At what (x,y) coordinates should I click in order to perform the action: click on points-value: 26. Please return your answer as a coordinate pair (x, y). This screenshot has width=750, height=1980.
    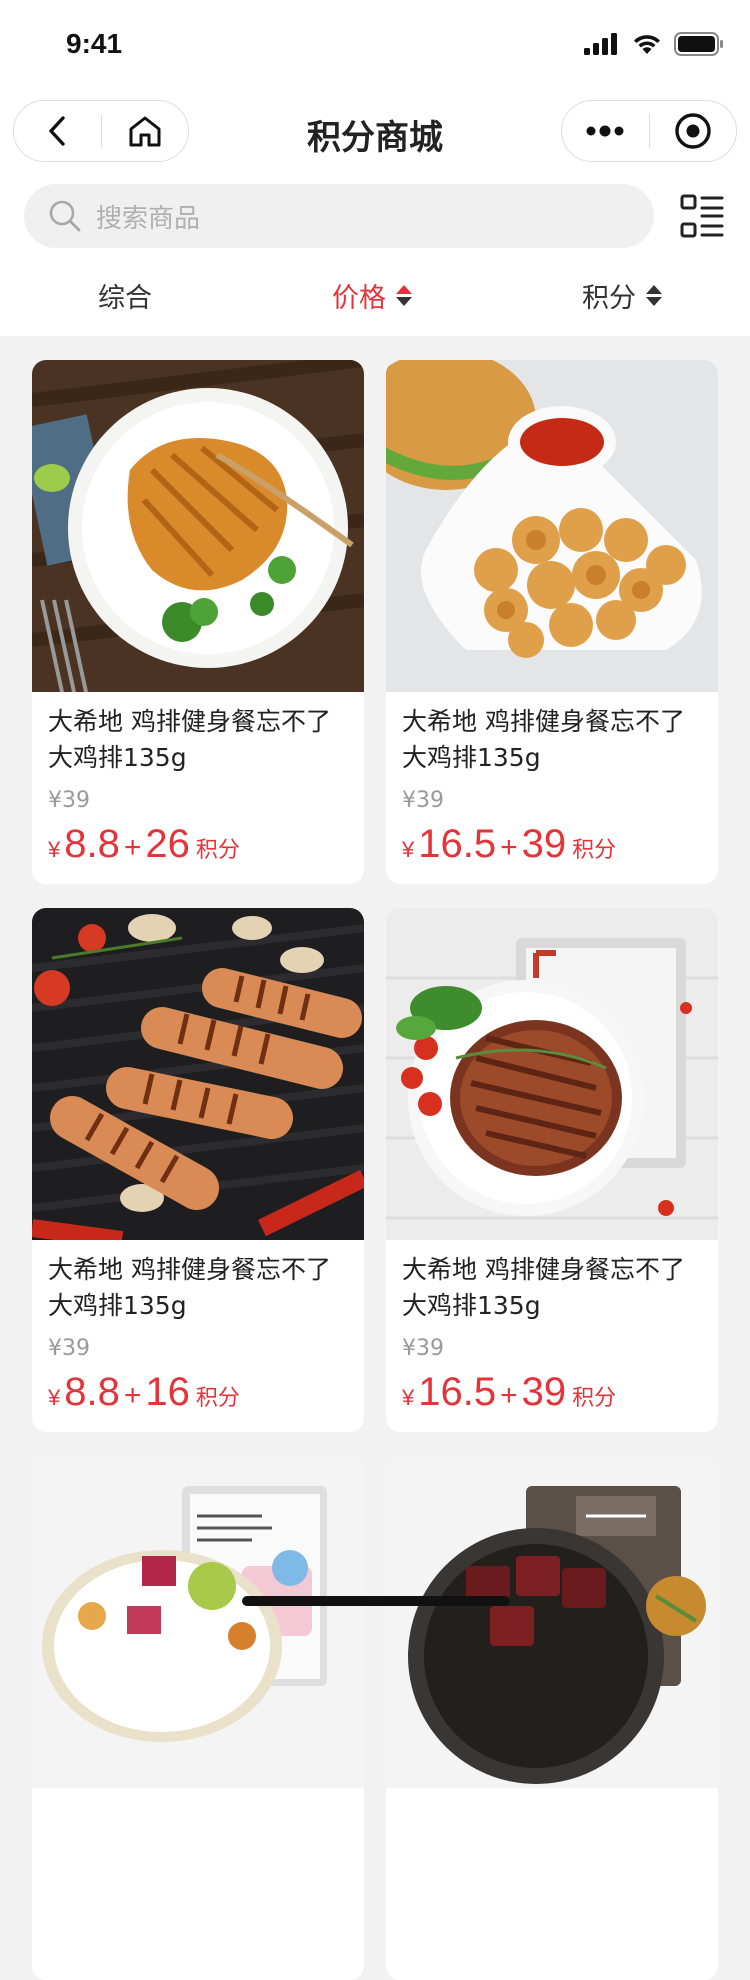
    Looking at the image, I should click on (167, 844).